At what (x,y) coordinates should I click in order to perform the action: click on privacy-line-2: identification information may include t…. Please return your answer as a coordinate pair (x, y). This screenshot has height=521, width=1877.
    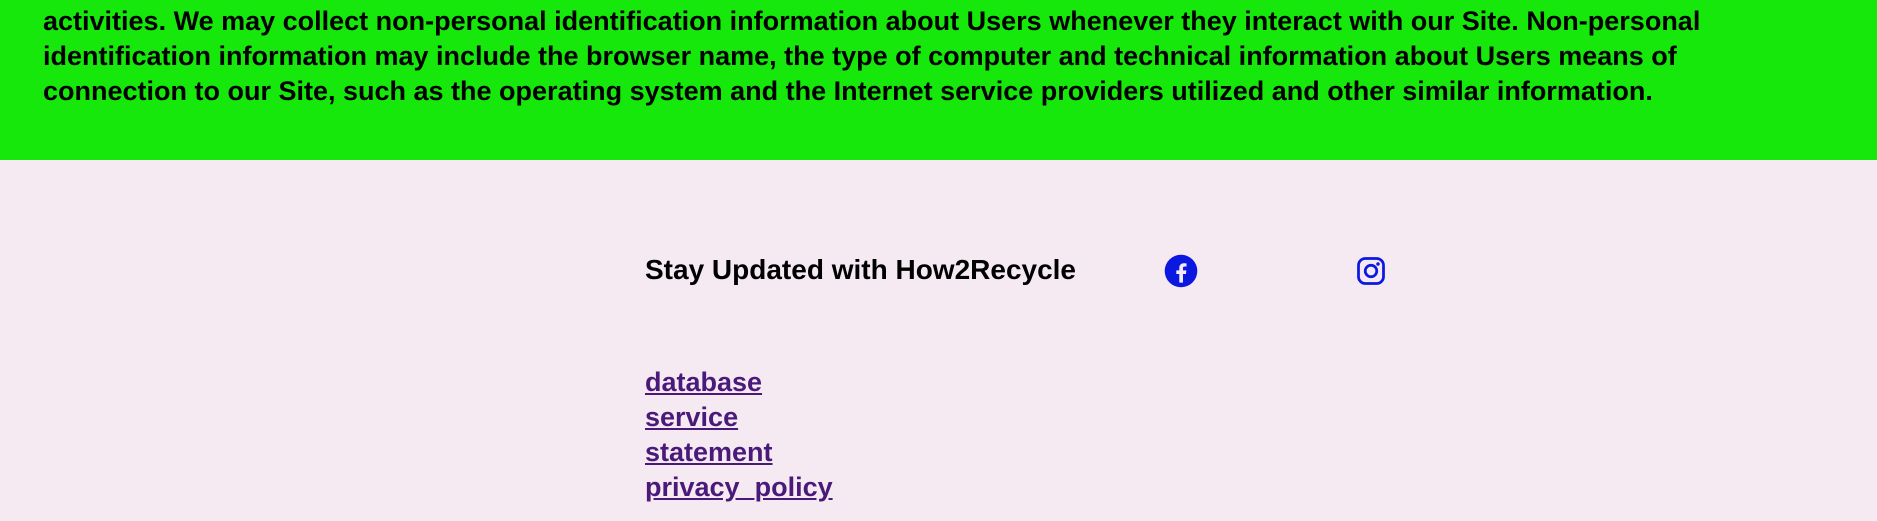
    Looking at the image, I should click on (860, 56).